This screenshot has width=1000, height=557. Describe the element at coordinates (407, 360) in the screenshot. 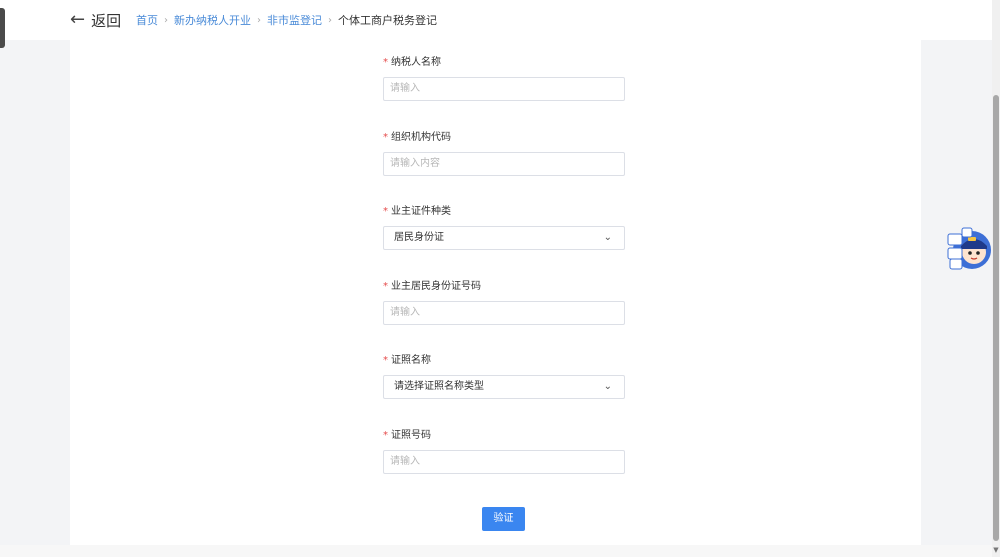

I see `license-name-label: * 证照名称` at that location.